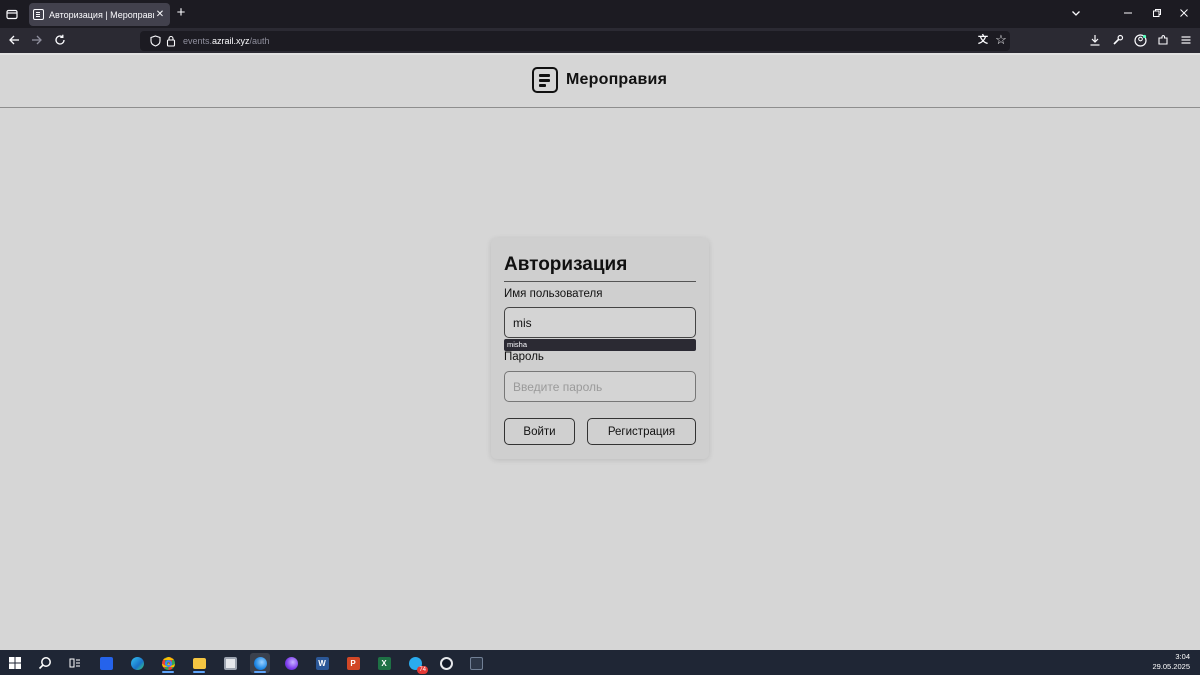  Describe the element at coordinates (14, 41) in the screenshot. I see `back-icon` at that location.